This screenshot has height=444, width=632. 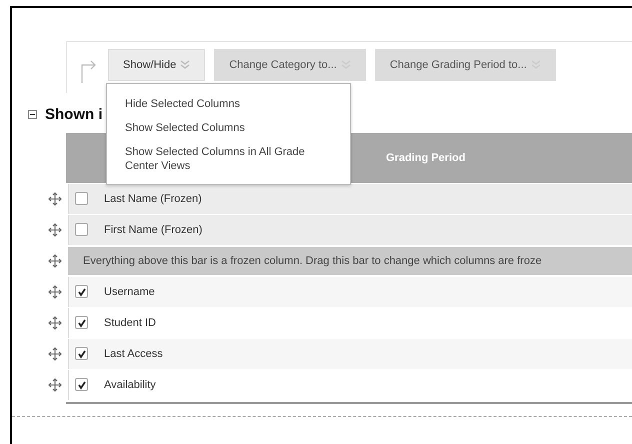 I want to click on column-name: Username, so click(x=129, y=292).